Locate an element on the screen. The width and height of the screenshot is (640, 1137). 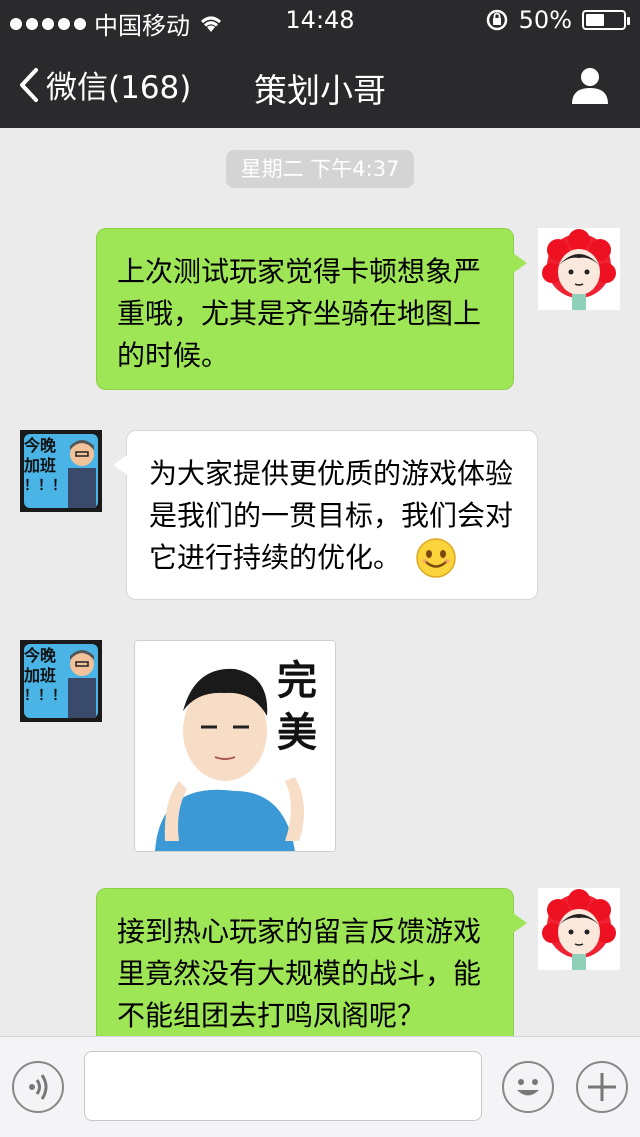
message-bubble-received: 为大家提供更优质的游戏体验 是我们的一贯目标，我们会对 它进行持续的优化。 is located at coordinates (325, 515).